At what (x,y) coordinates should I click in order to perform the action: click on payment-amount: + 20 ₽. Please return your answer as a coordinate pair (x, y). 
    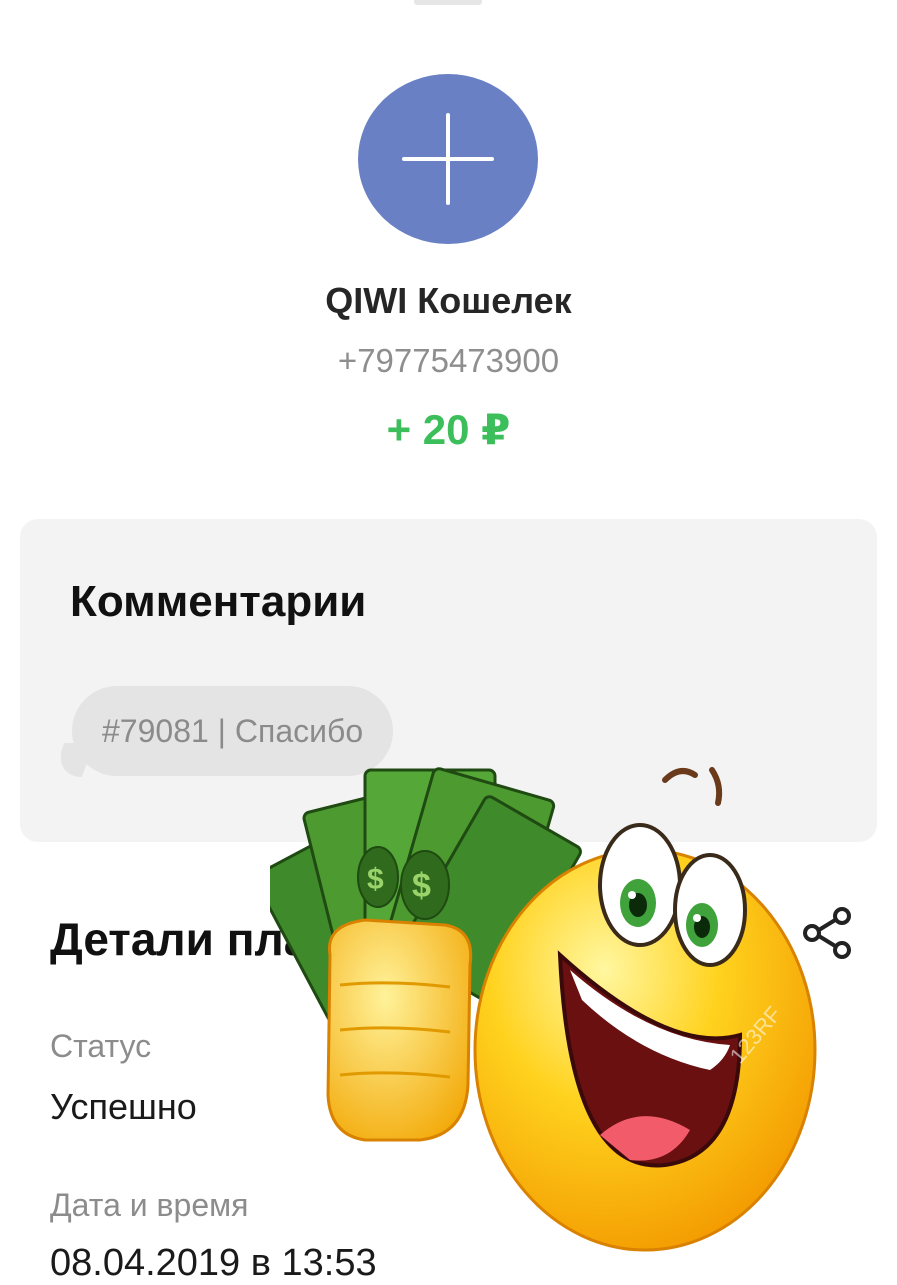
    Looking at the image, I should click on (448, 429).